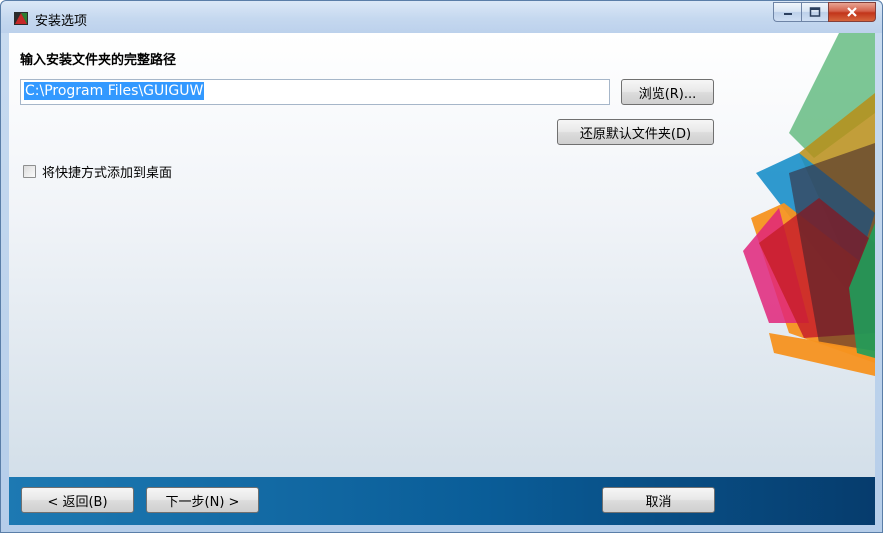  I want to click on restore-default-folder-label: 还原默认文件夹(D), so click(635, 134).